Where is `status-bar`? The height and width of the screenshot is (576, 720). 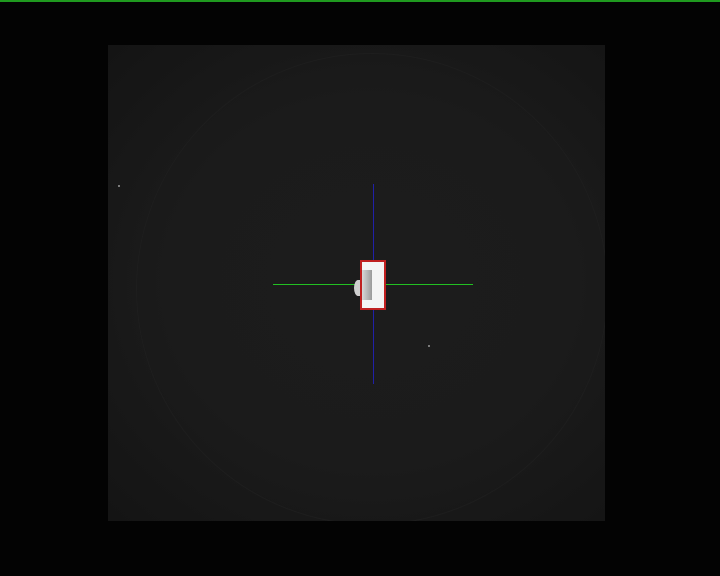
status-bar is located at coordinates (360, 1).